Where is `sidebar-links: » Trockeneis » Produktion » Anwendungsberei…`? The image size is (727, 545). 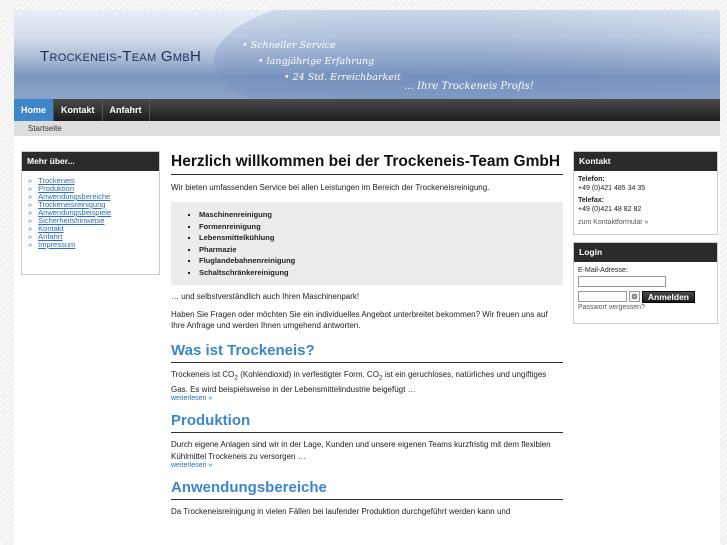 sidebar-links: » Trockeneis » Produktion » Anwendungsberei… is located at coordinates (90, 210).